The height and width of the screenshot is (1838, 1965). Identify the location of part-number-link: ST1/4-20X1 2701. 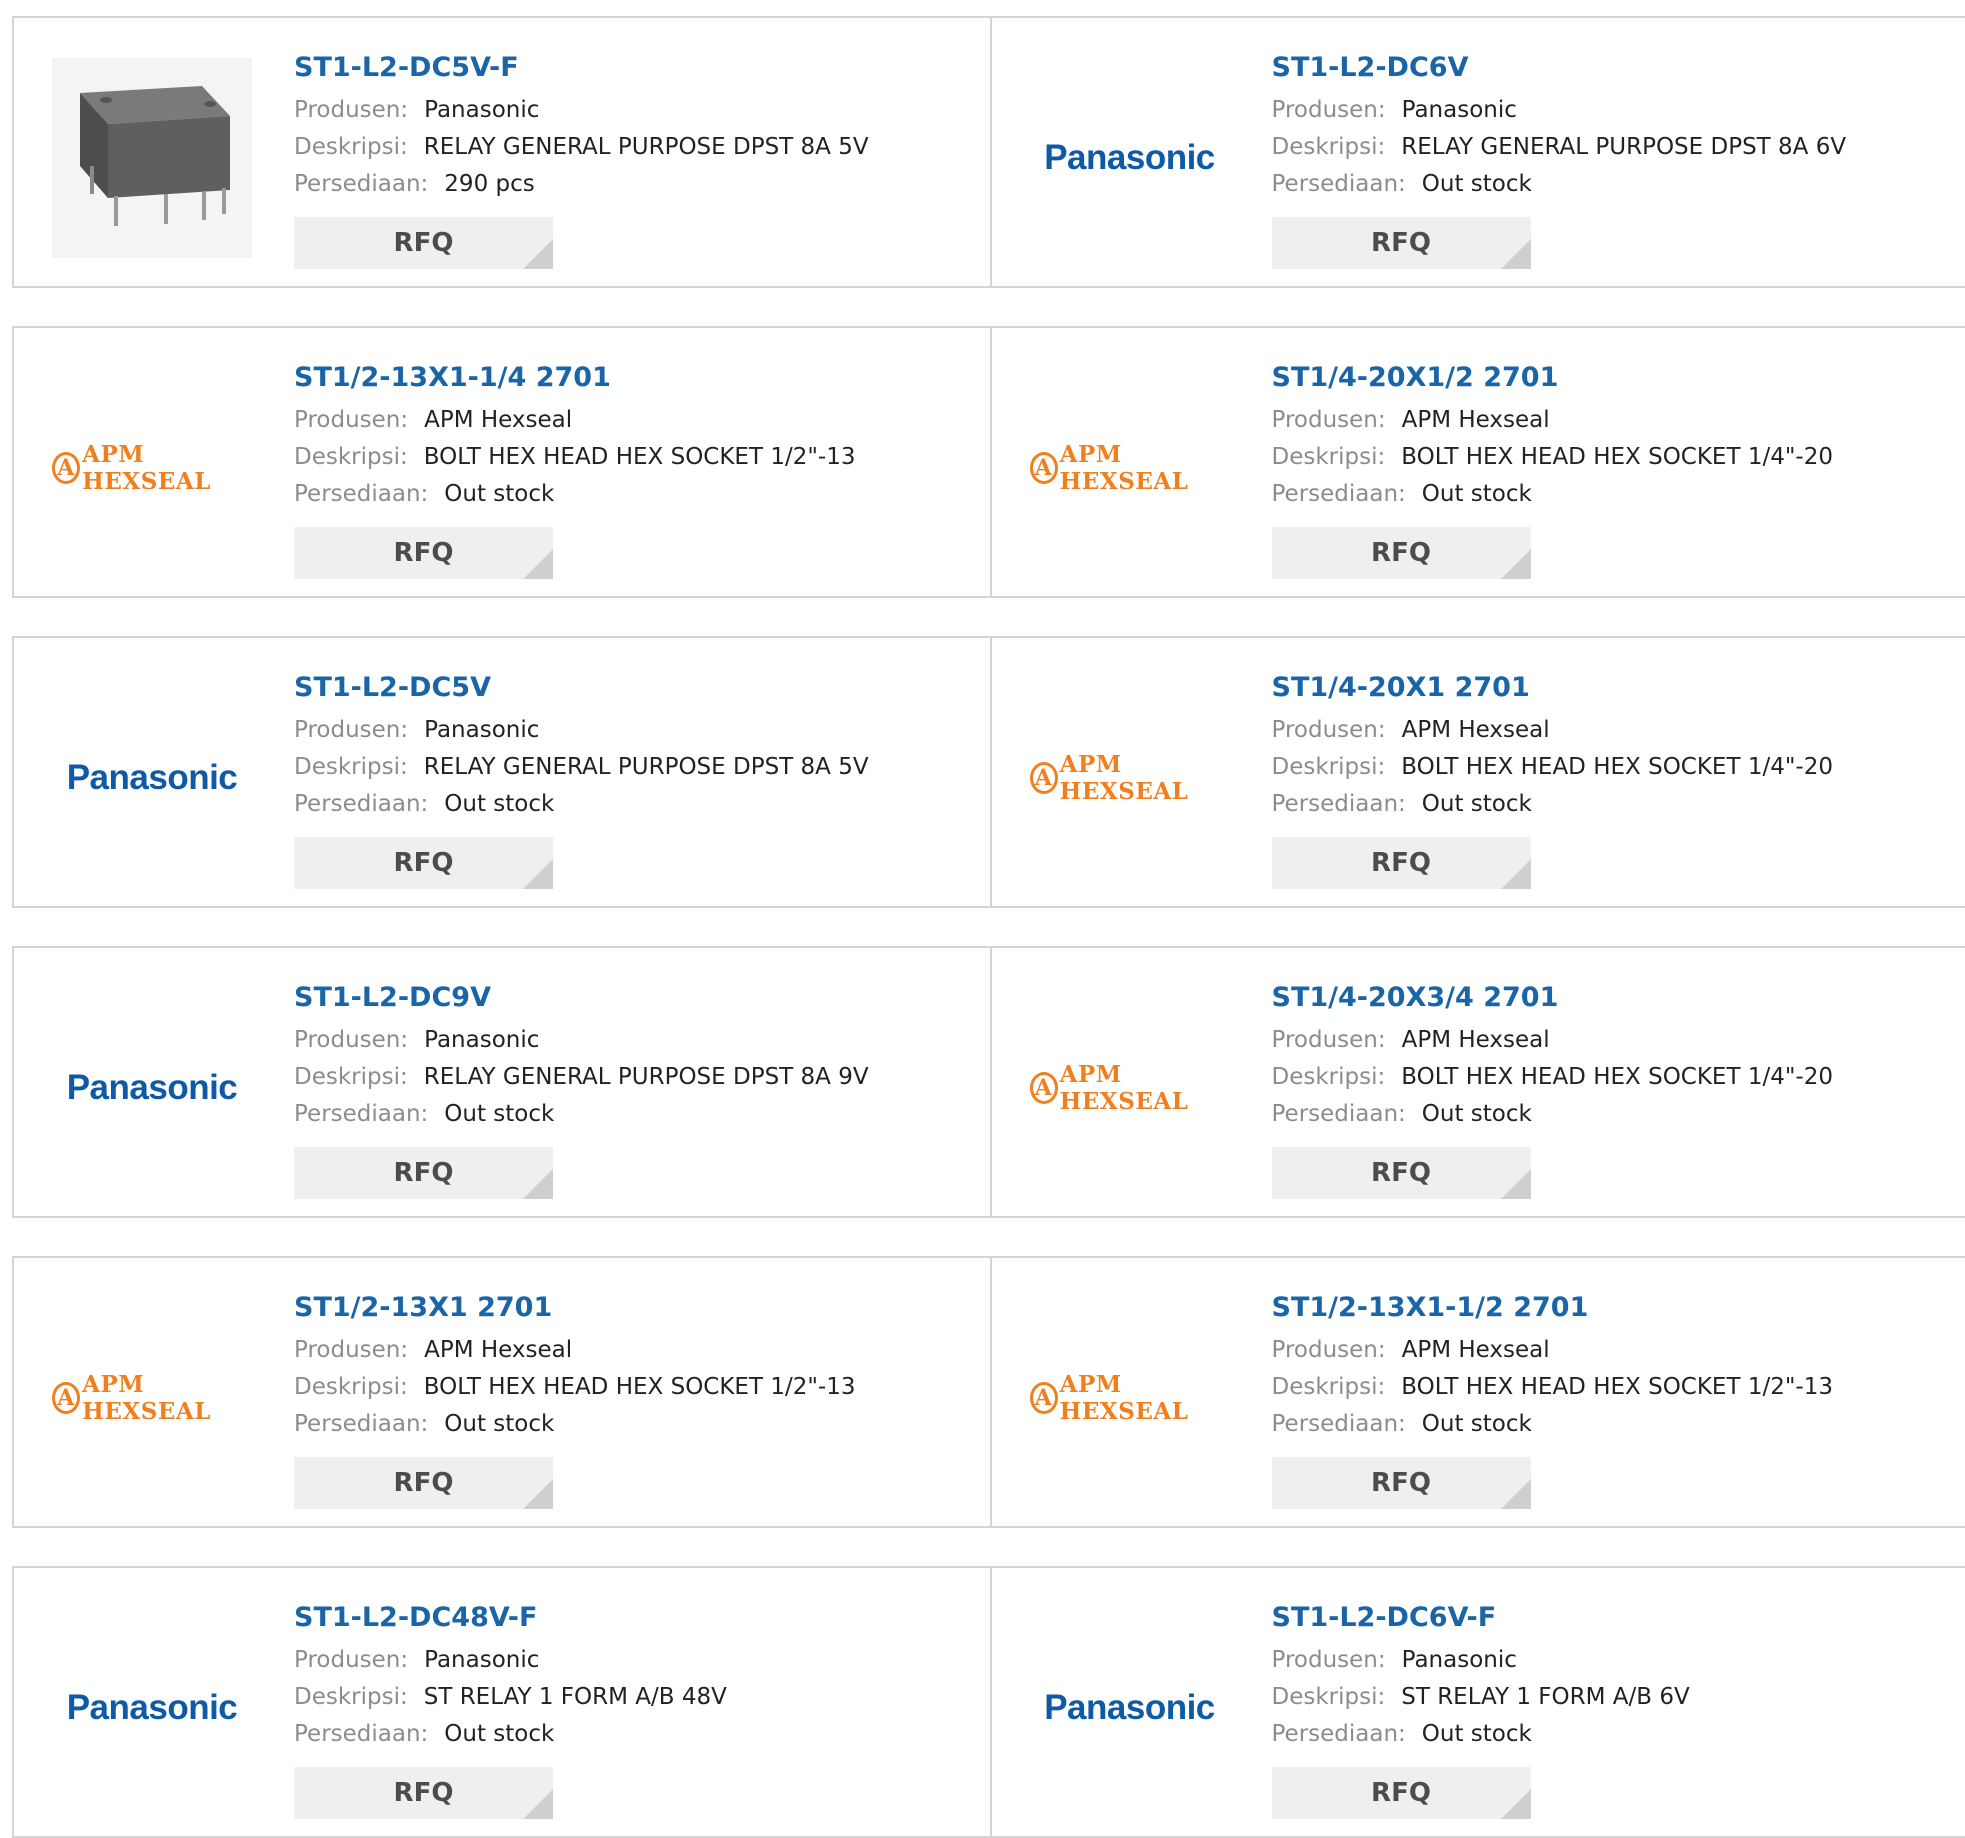
(1553, 688).